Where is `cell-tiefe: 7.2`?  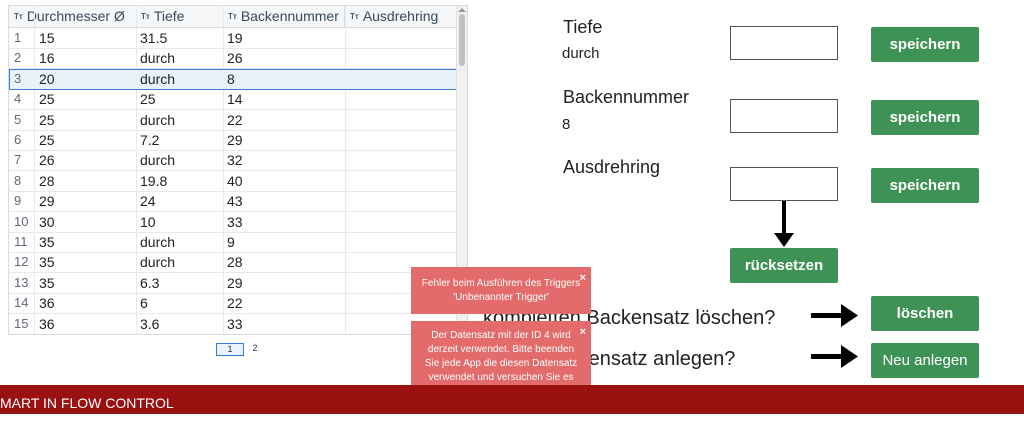 cell-tiefe: 7.2 is located at coordinates (150, 140).